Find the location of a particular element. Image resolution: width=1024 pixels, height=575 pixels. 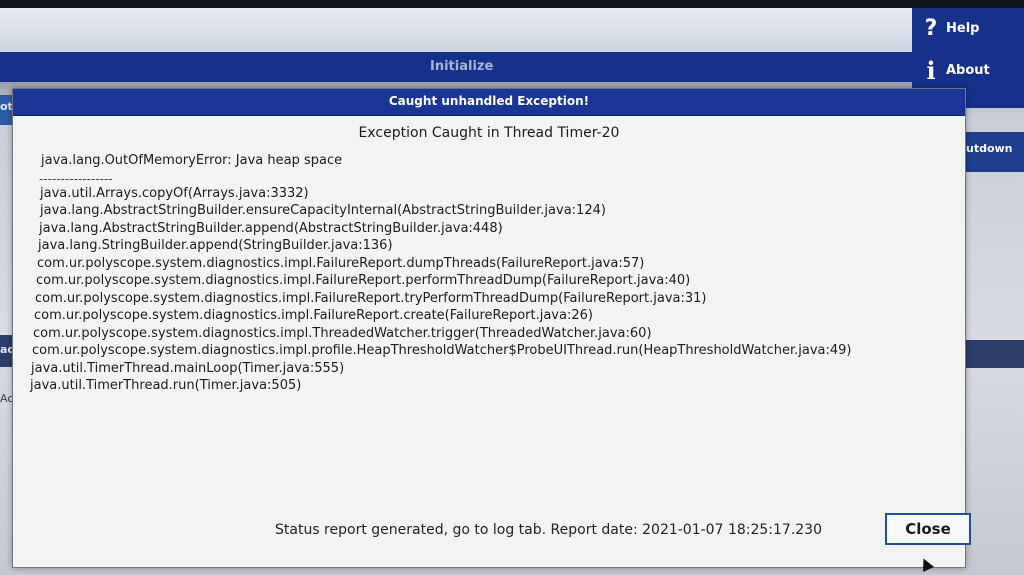

about-button: i About is located at coordinates (956, 70).